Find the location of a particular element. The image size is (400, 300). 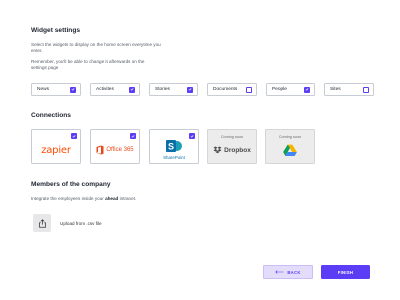

arrow-left-icon is located at coordinates (279, 272).